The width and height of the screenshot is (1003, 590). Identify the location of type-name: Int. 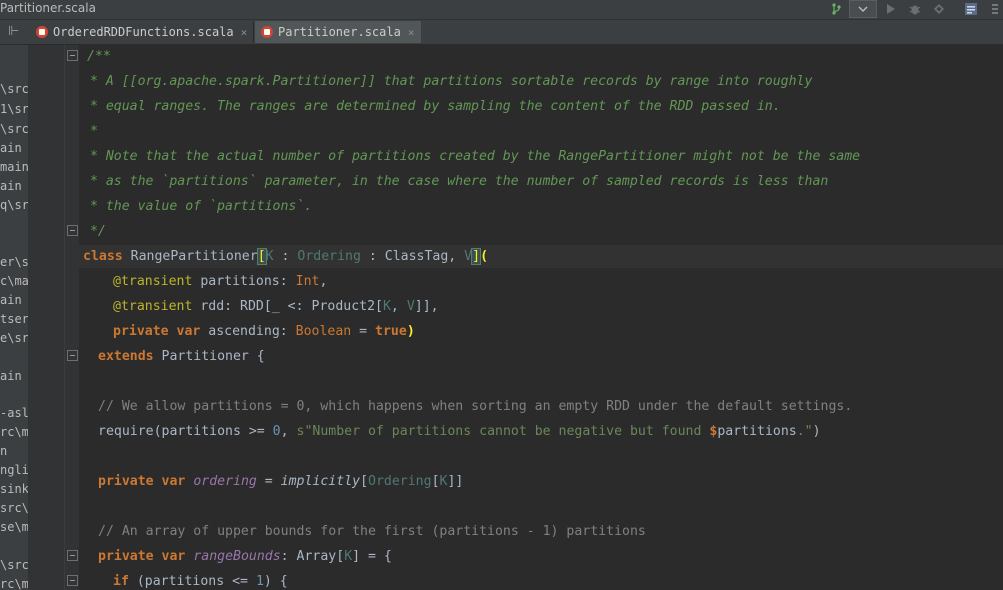
(307, 281).